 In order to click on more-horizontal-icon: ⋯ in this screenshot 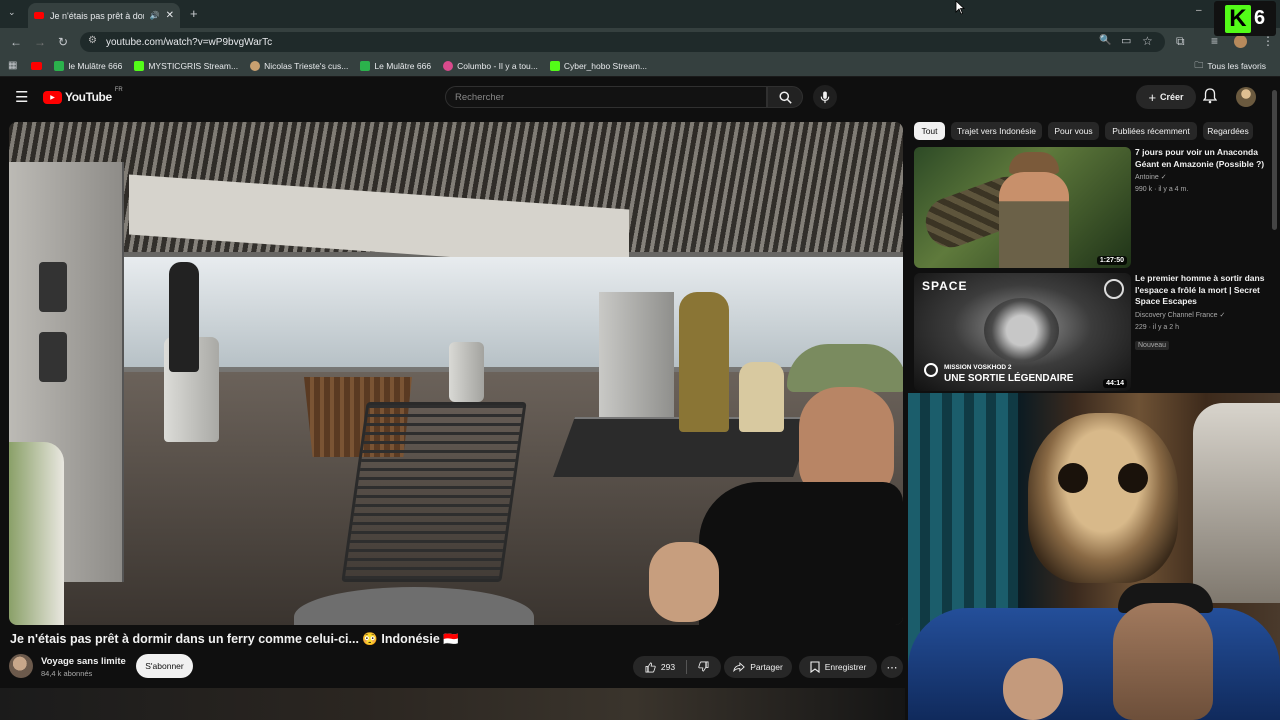, I will do `click(892, 667)`.